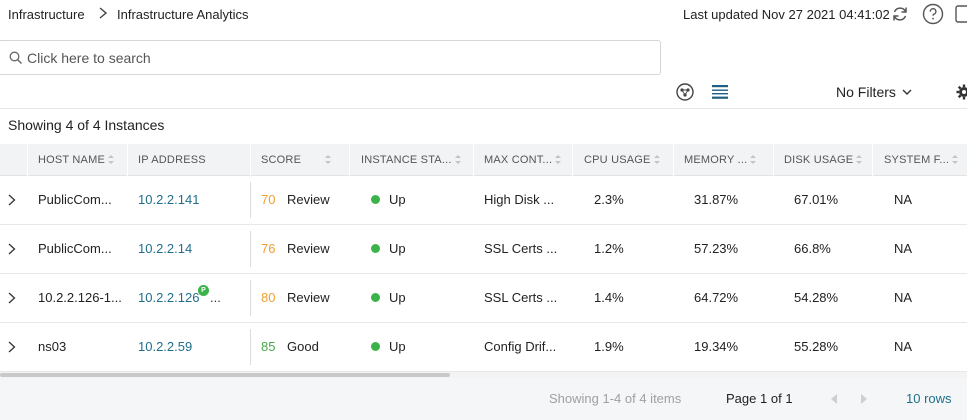  I want to click on gear-icon, so click(961, 92).